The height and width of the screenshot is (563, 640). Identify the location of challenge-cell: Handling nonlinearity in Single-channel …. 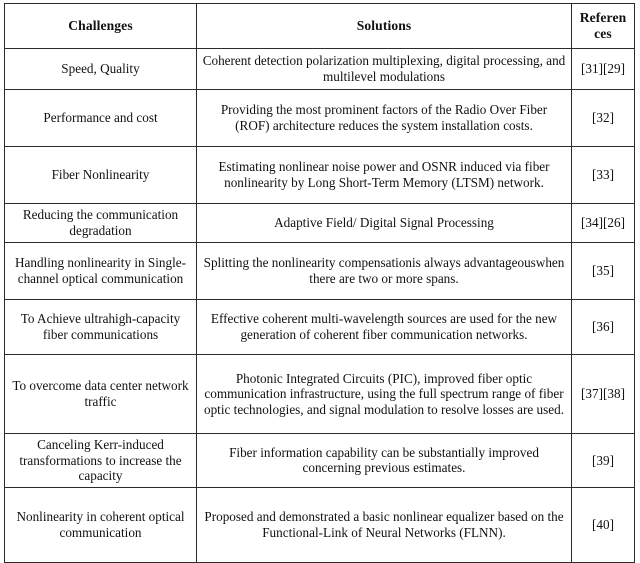
(100, 271).